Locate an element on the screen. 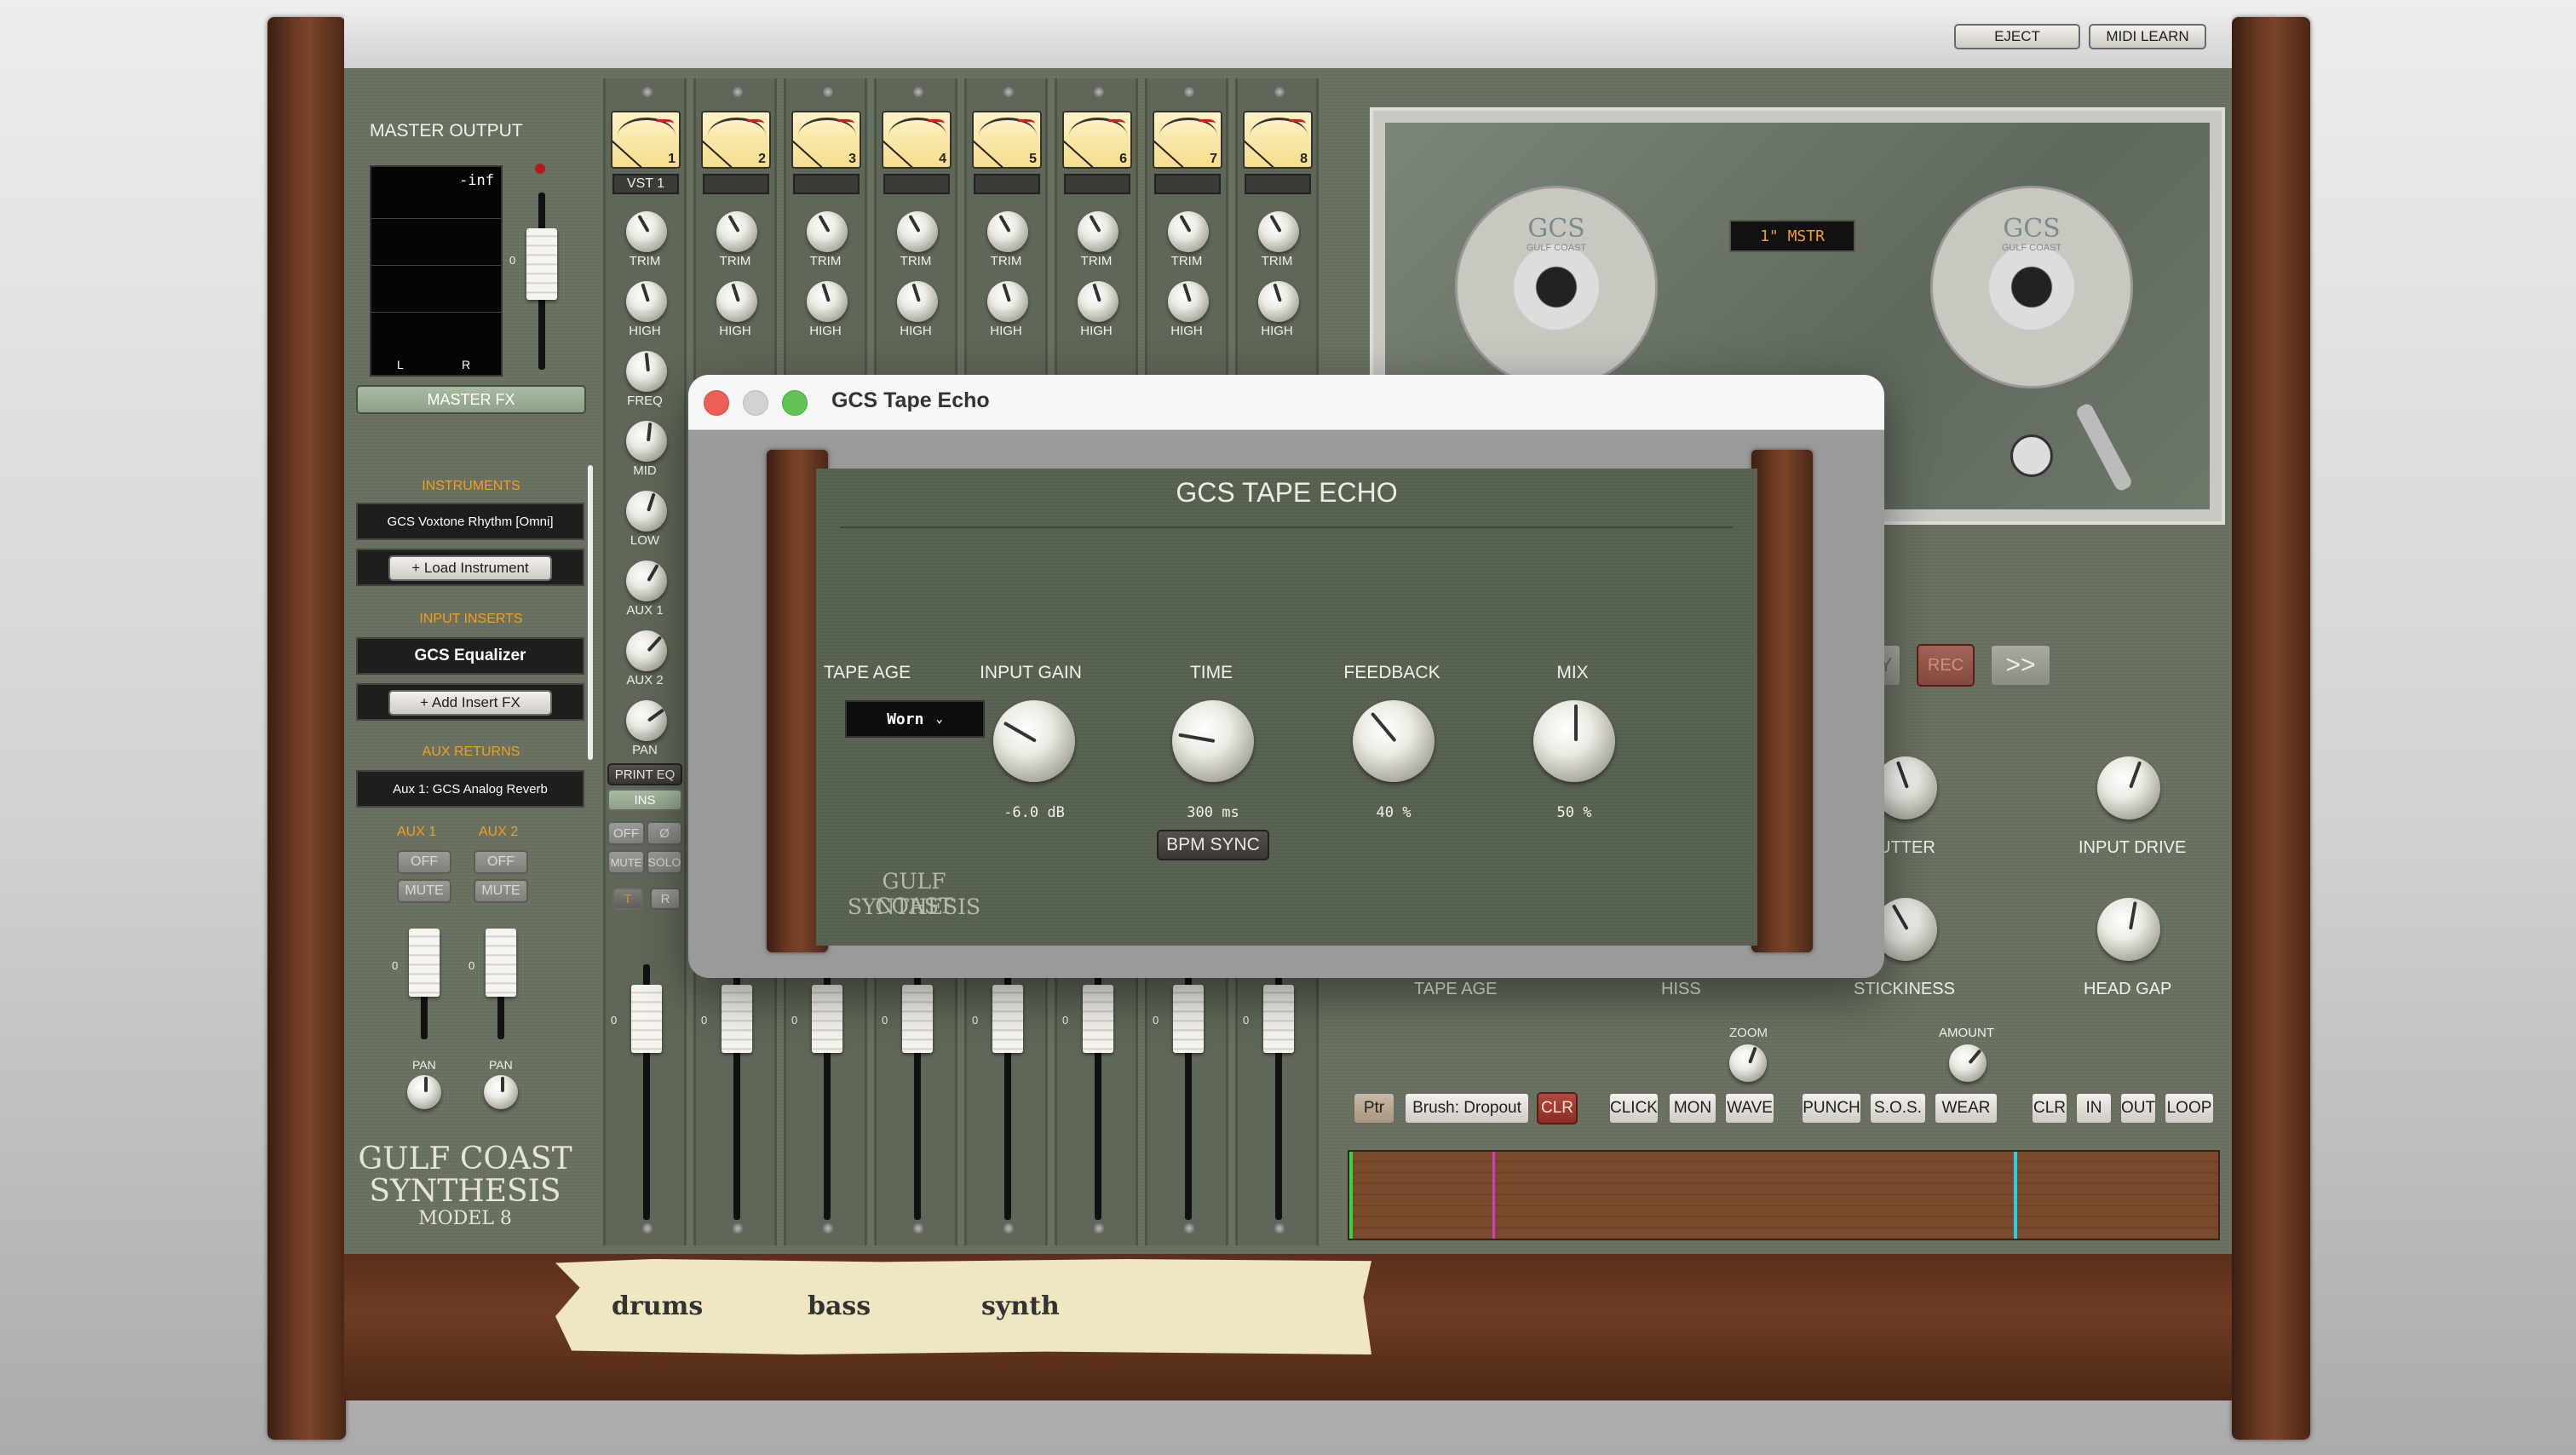 The height and width of the screenshot is (1455, 2576). close-window-button is located at coordinates (717, 403).